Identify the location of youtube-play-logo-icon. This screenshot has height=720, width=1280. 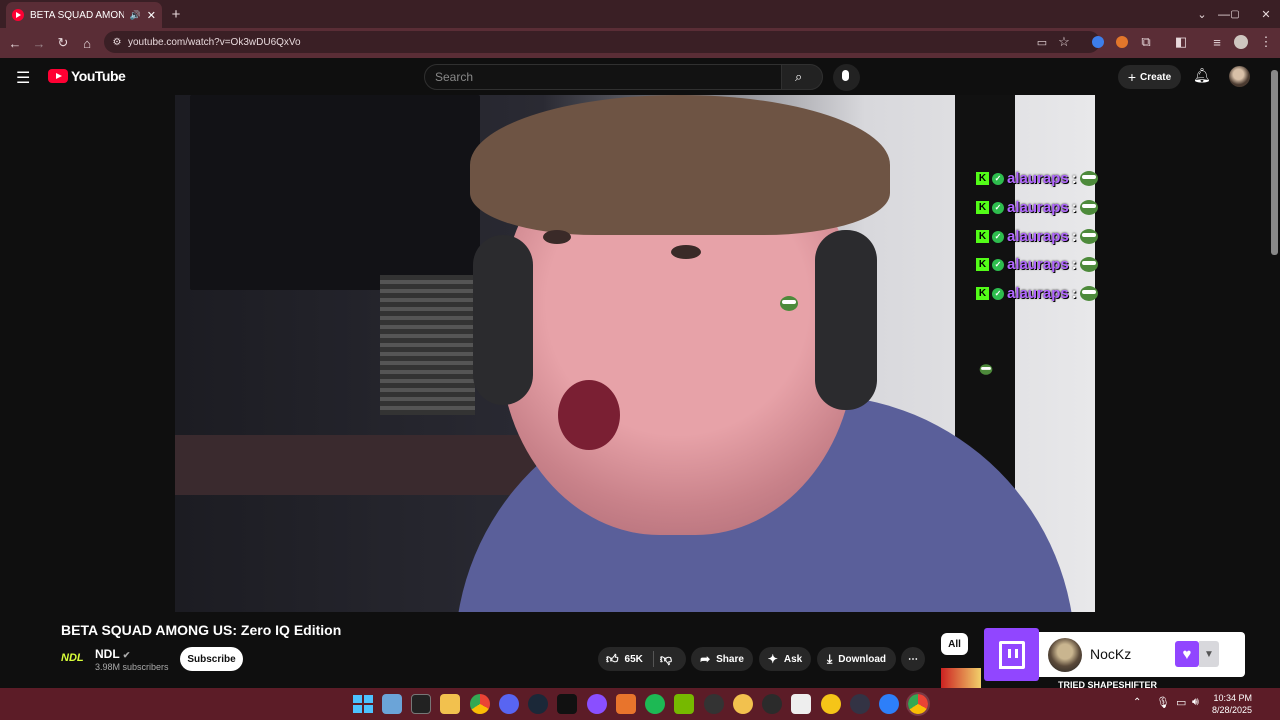
(58, 76).